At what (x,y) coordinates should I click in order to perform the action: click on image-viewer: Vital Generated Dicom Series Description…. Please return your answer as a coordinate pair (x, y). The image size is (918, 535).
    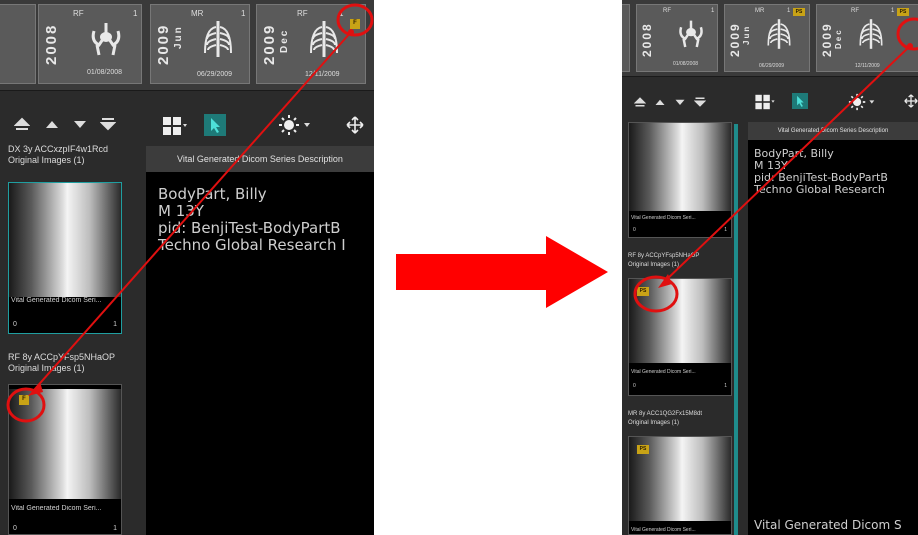
    Looking at the image, I should click on (833, 328).